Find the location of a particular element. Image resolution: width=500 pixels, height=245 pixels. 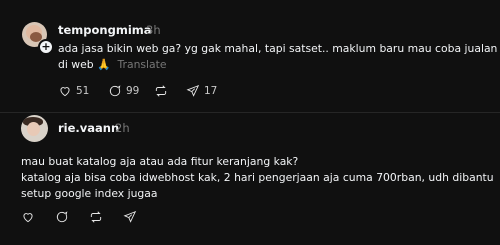

share-button: 17 is located at coordinates (201, 91).